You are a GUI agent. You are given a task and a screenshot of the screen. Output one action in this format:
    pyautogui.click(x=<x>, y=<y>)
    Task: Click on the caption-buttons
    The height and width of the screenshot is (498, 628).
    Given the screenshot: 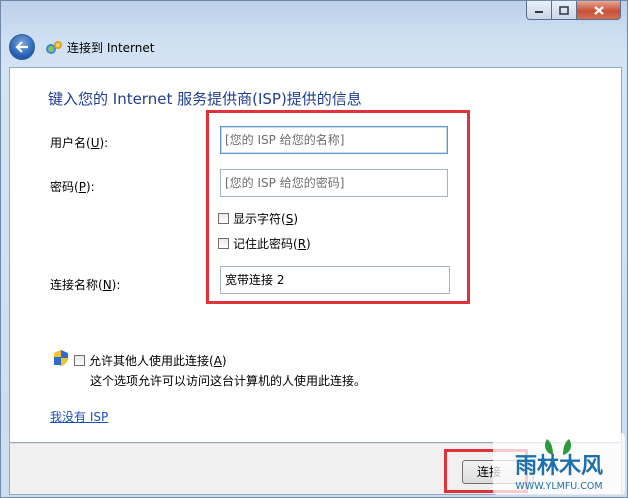 What is the action you would take?
    pyautogui.click(x=573, y=11)
    